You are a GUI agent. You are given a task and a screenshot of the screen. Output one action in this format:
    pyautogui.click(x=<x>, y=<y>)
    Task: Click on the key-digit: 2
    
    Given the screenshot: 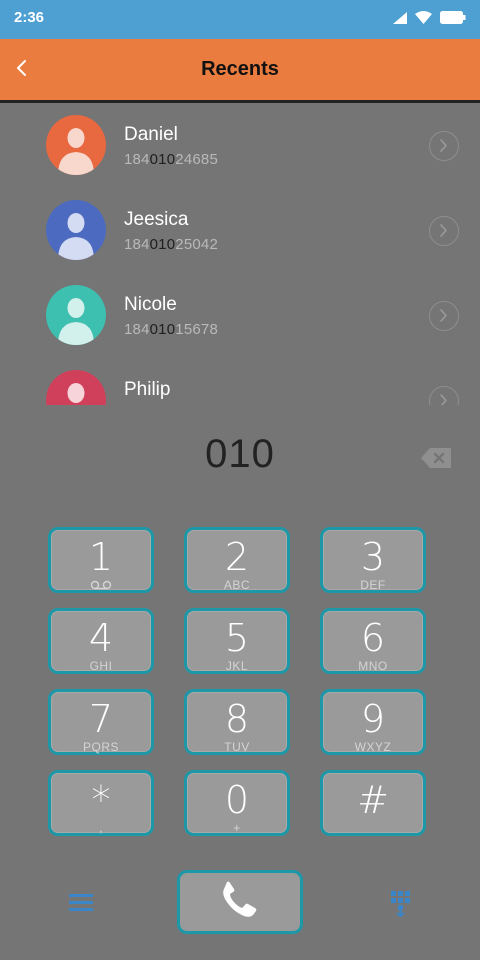 What is the action you would take?
    pyautogui.click(x=237, y=557)
    